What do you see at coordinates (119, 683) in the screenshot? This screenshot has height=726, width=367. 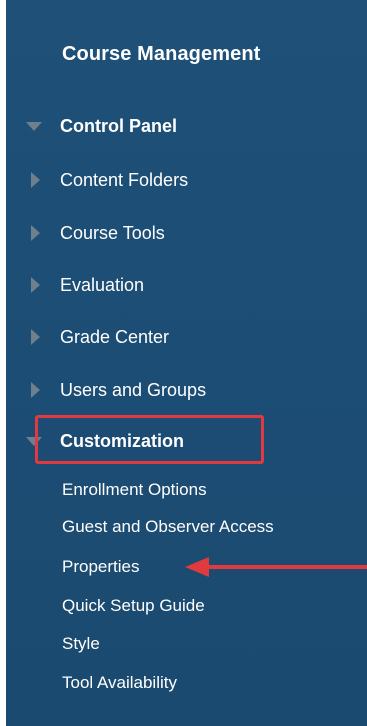 I see `sub-item-tool-availability: Tool Availability` at bounding box center [119, 683].